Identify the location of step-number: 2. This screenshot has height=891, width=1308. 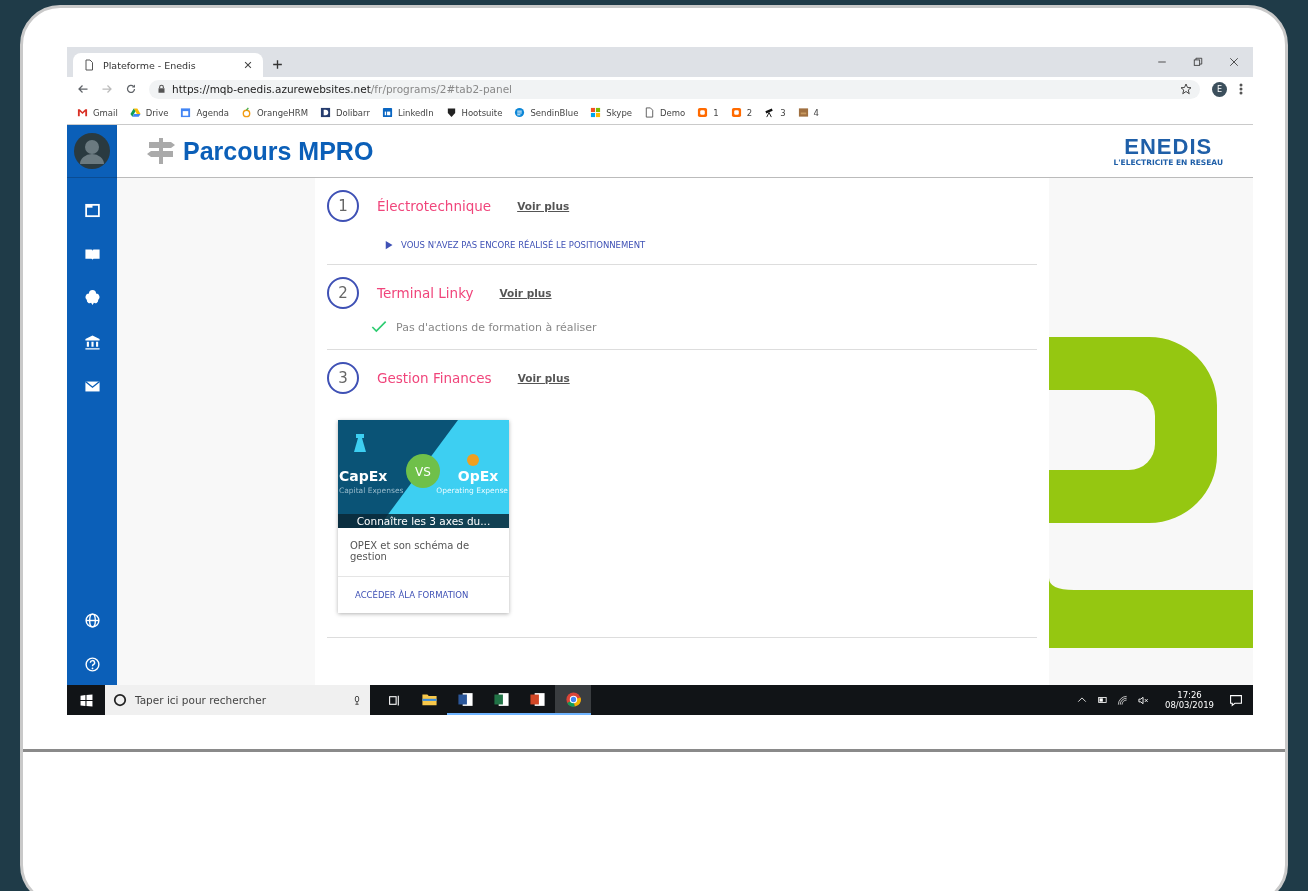
(343, 293).